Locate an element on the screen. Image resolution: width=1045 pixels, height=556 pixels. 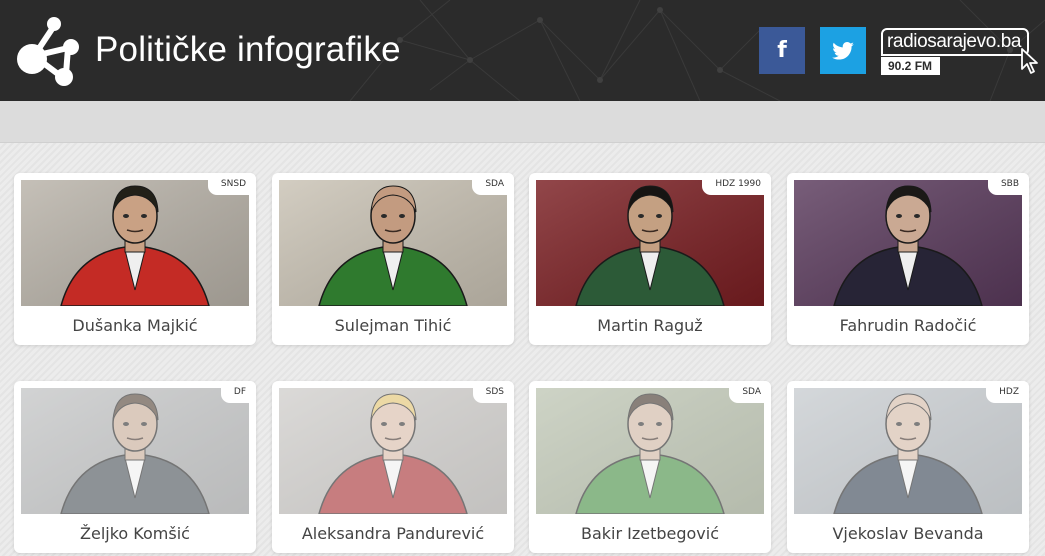
page-title: Političke infografike is located at coordinates (248, 49).